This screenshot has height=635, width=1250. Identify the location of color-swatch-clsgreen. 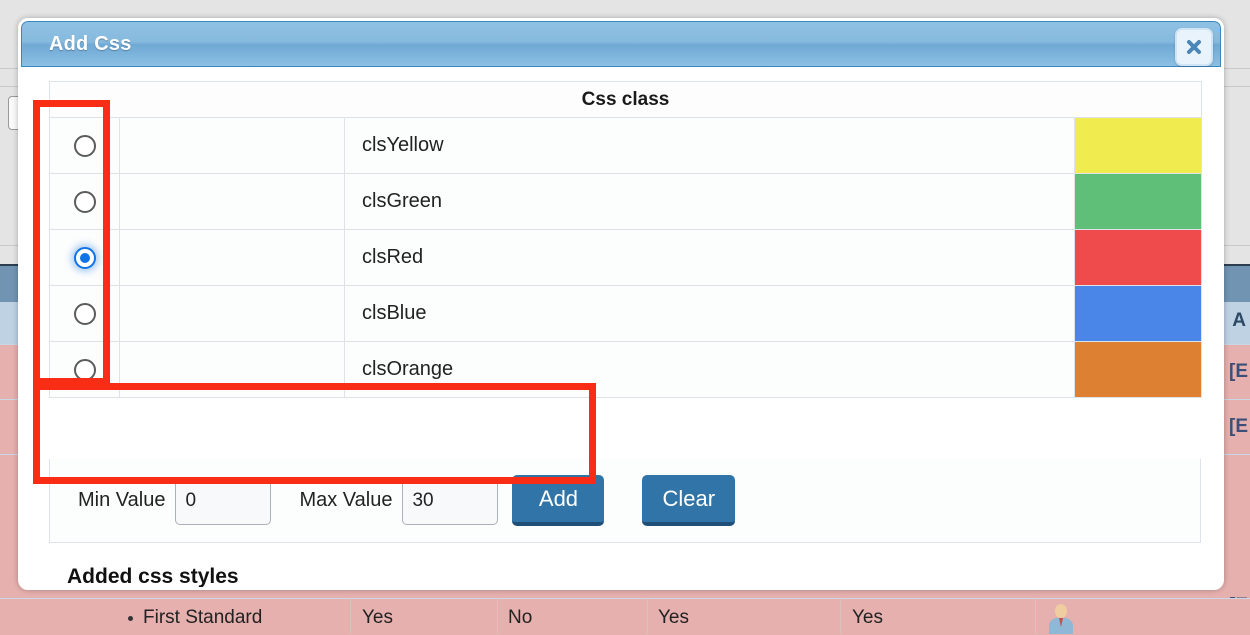
(1138, 201).